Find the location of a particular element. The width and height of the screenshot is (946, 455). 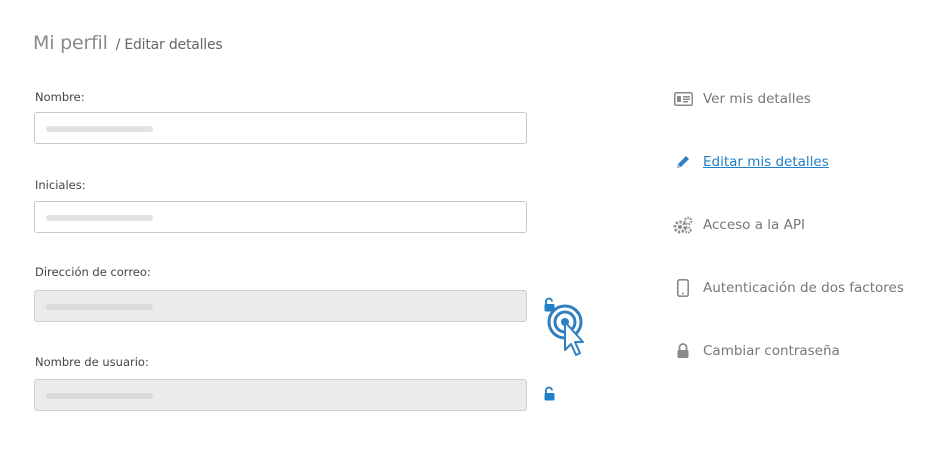

username-label: Nombre de usuario: is located at coordinates (92, 362).